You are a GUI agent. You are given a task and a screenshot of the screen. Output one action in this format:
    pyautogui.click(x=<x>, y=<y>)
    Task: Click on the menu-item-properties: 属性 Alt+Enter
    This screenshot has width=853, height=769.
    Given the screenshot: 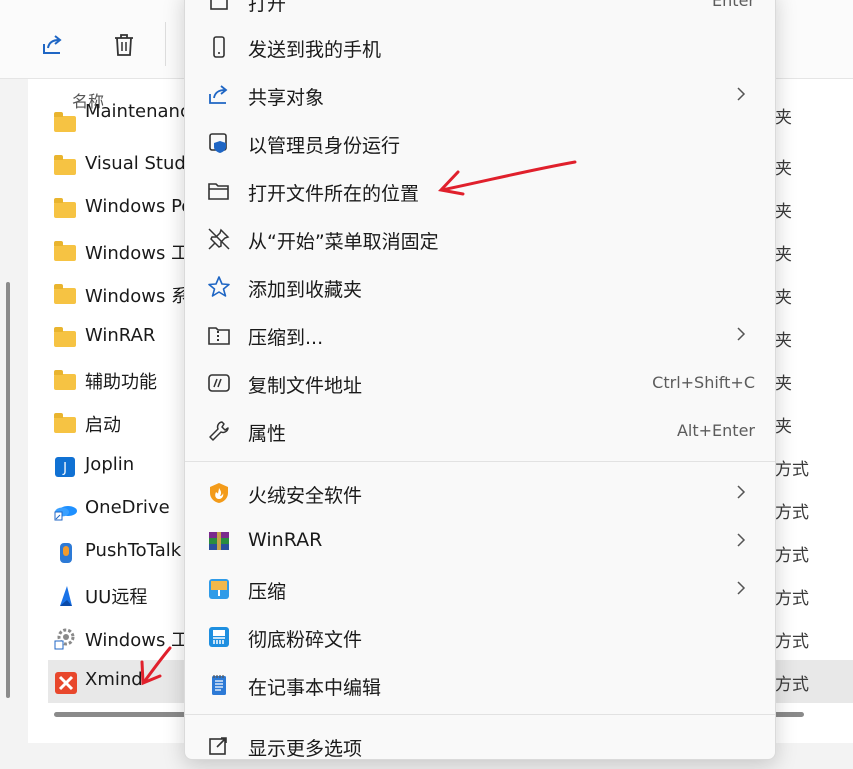 What is the action you would take?
    pyautogui.click(x=480, y=431)
    